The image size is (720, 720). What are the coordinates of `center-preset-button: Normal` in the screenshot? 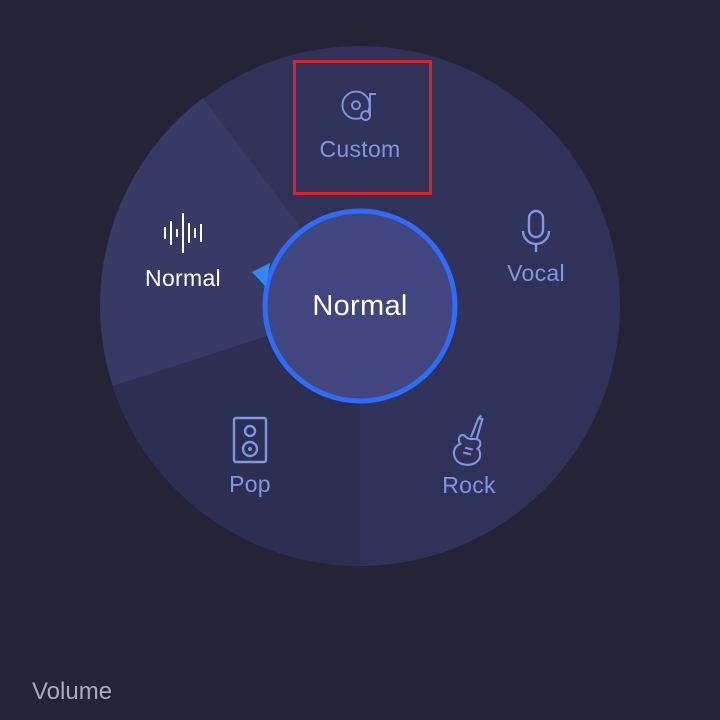 It's located at (360, 306).